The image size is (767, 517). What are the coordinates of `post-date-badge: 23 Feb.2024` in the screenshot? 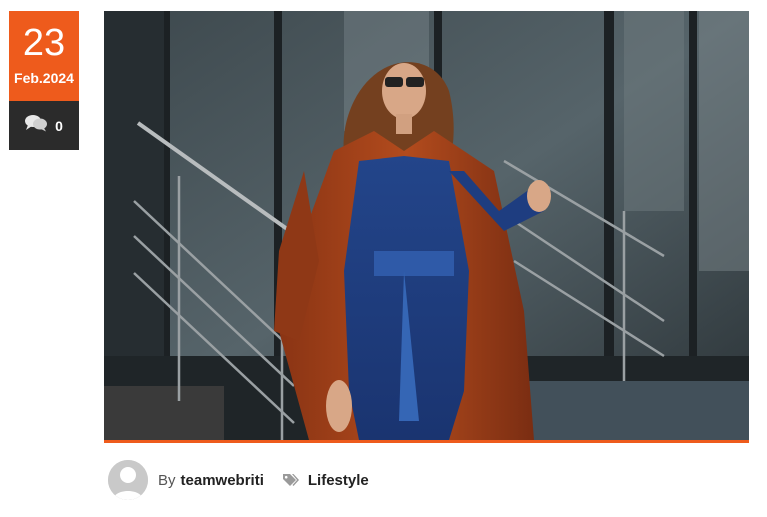 It's located at (44, 56).